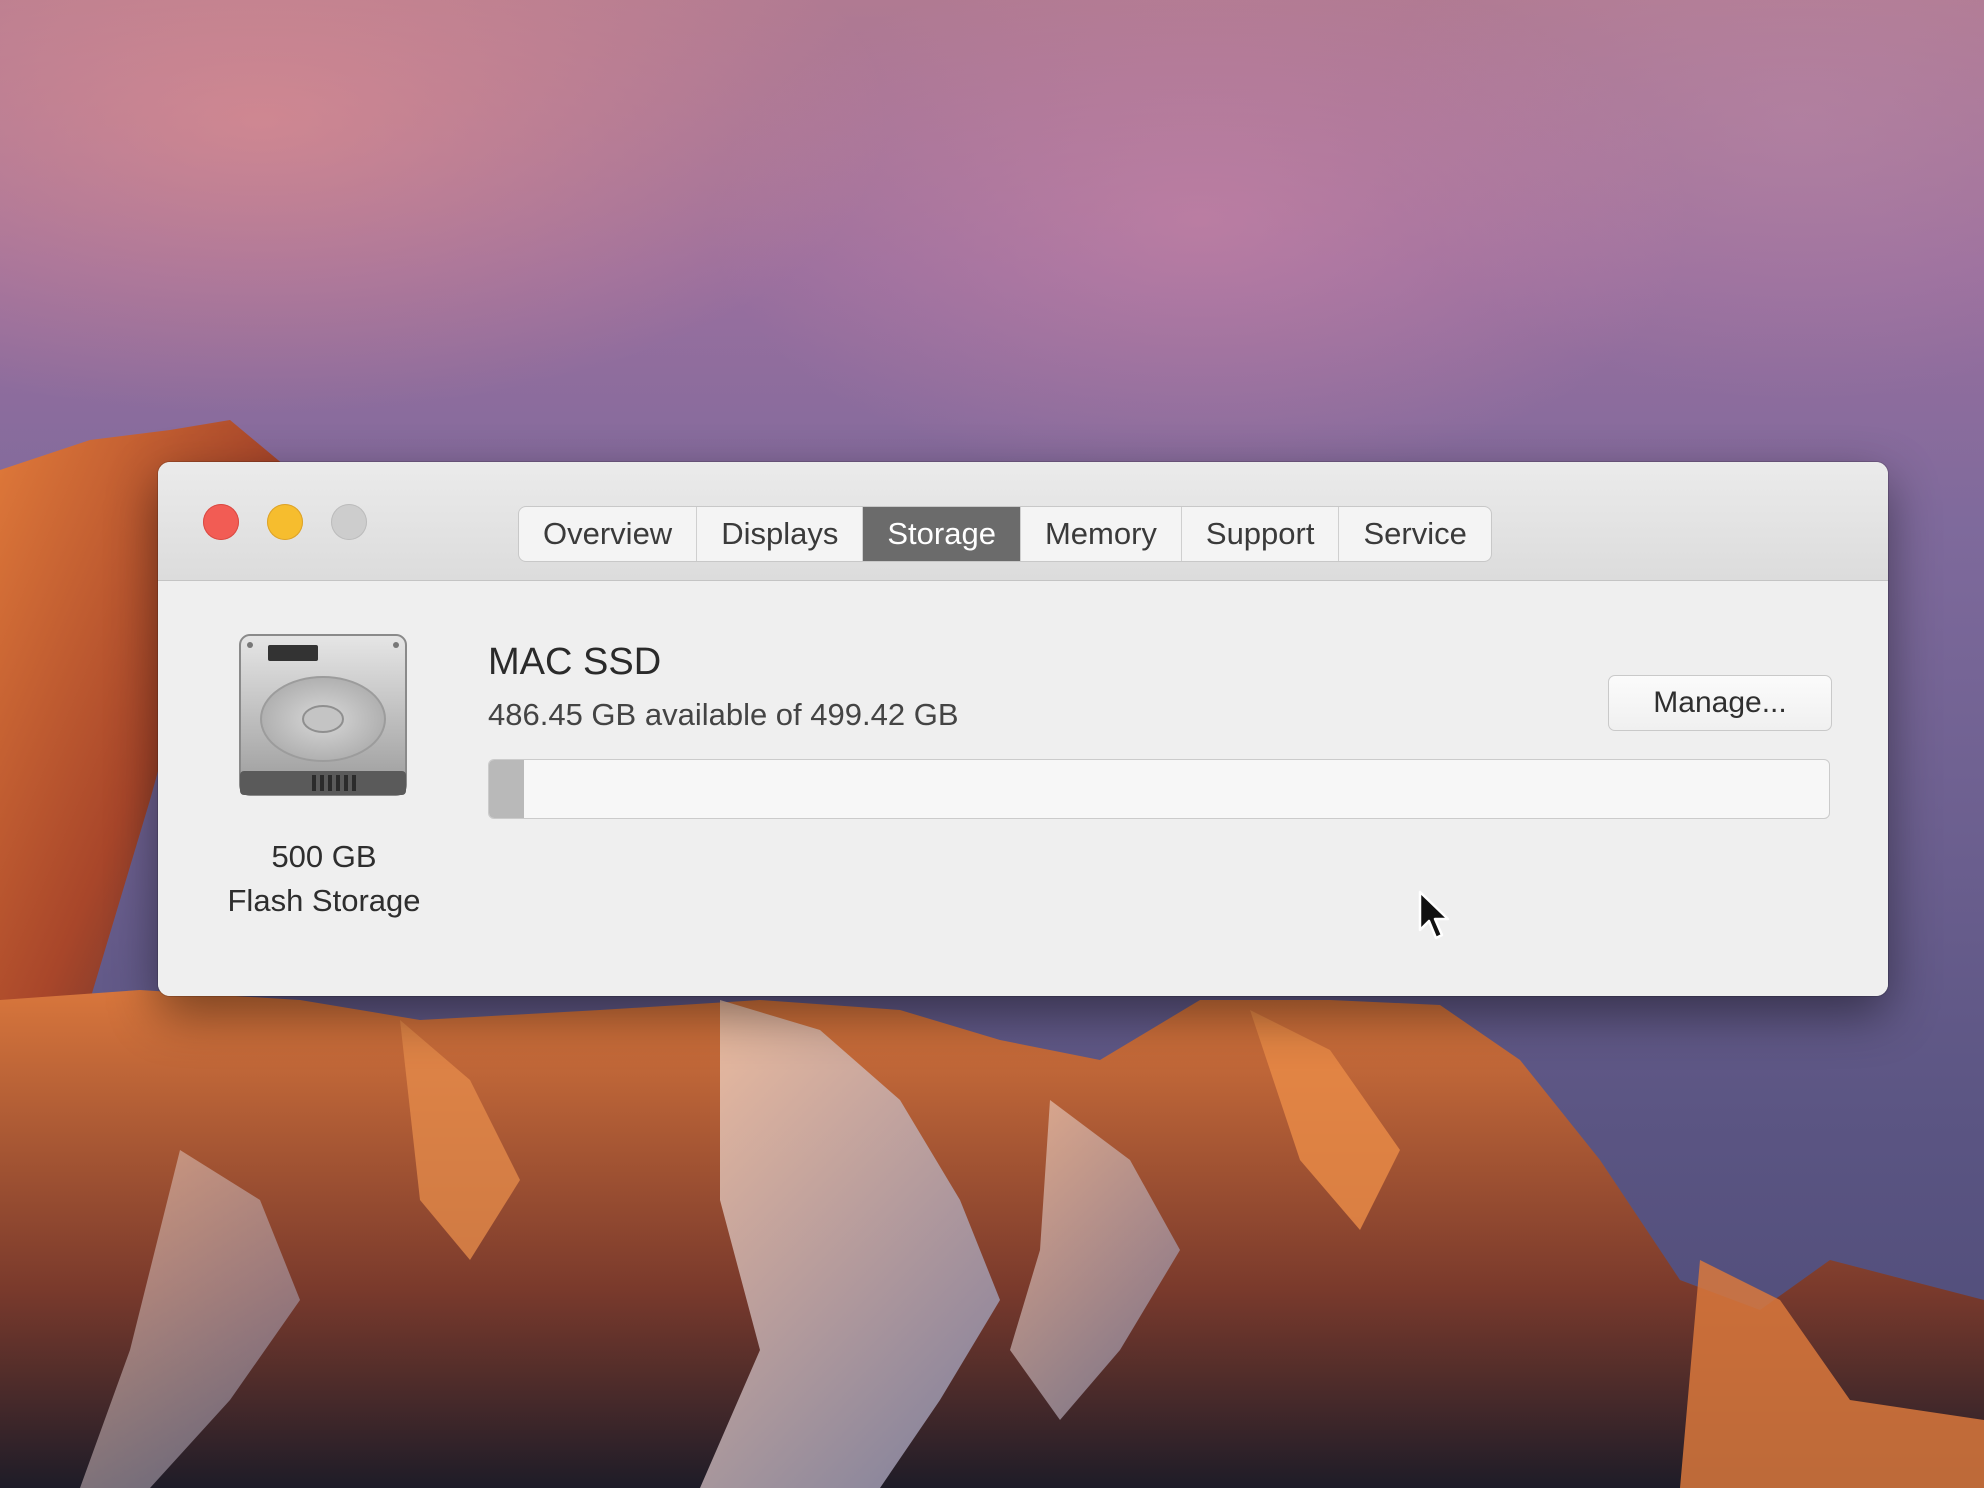 The image size is (1984, 1488). I want to click on disk-type-label: Flash Storage, so click(324, 900).